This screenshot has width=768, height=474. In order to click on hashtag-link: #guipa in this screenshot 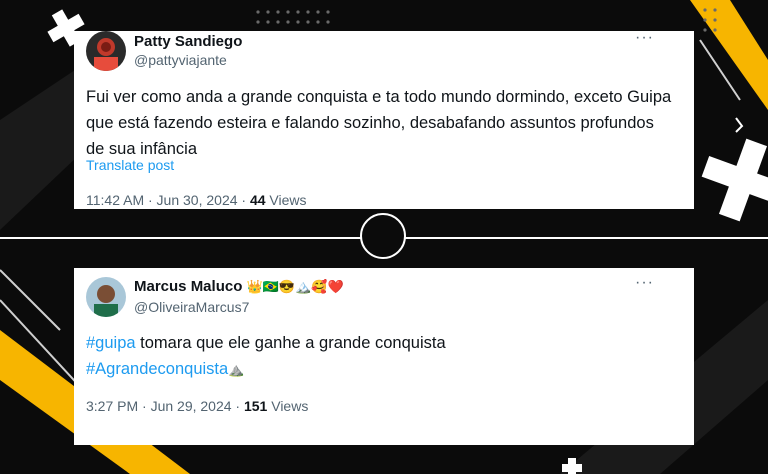, I will do `click(111, 343)`.